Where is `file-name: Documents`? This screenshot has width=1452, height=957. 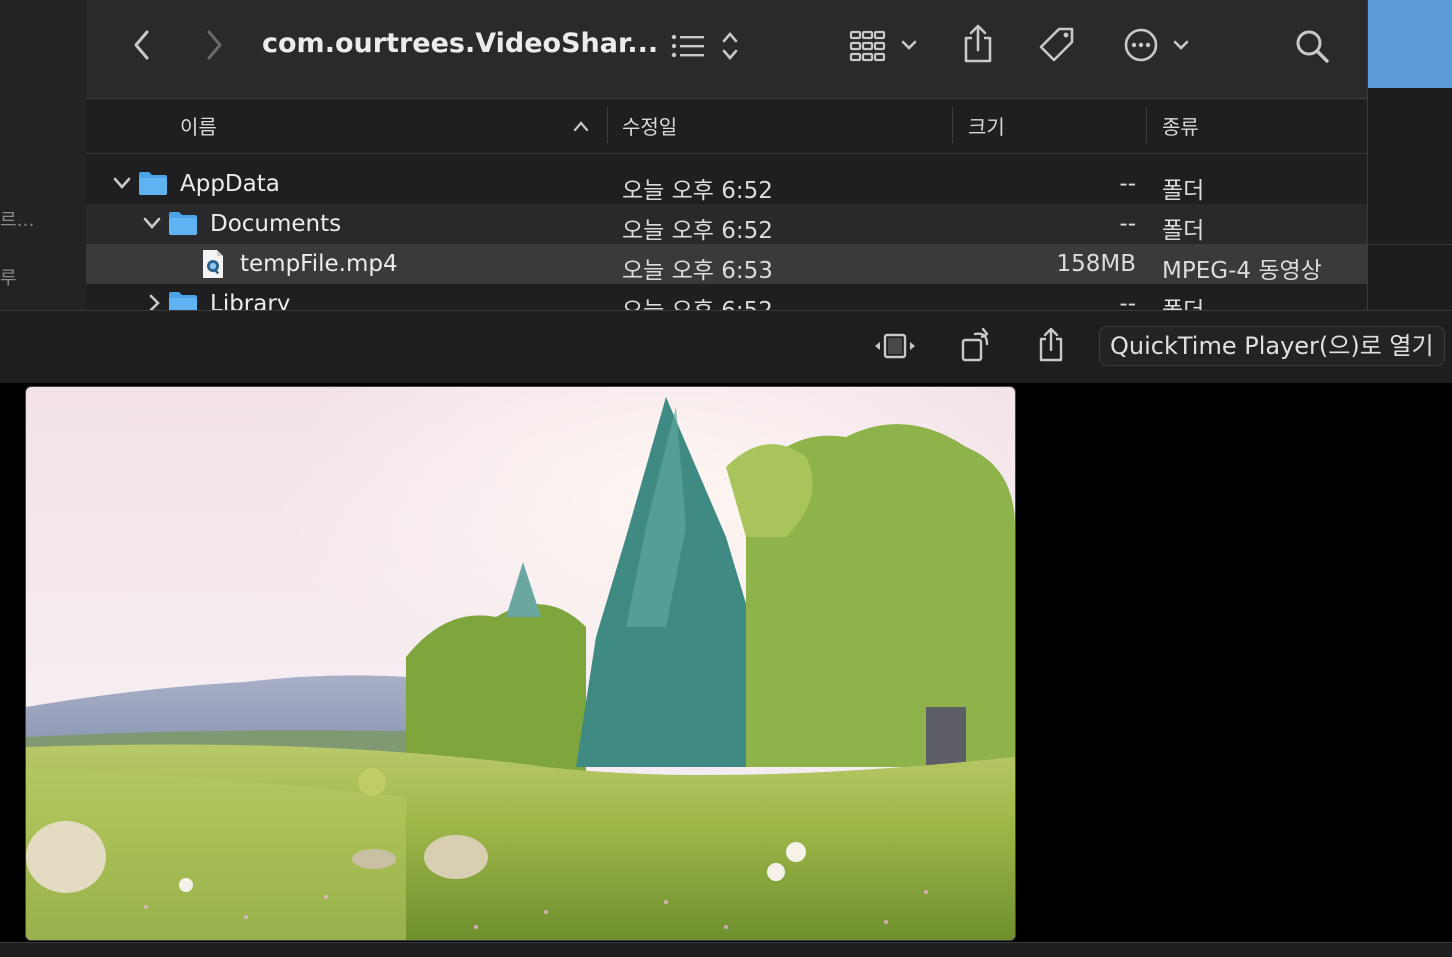 file-name: Documents is located at coordinates (276, 224).